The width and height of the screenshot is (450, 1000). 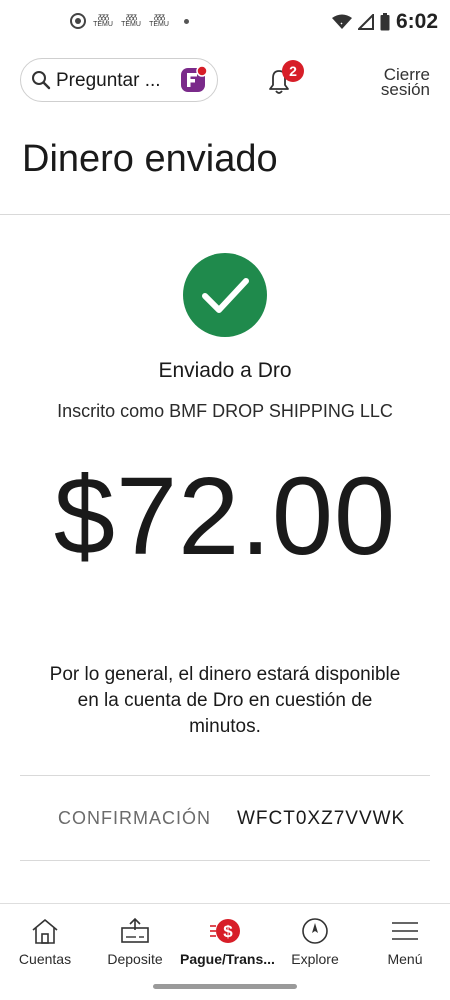 I want to click on nav-item-deposite: Deposite, so click(x=135, y=939).